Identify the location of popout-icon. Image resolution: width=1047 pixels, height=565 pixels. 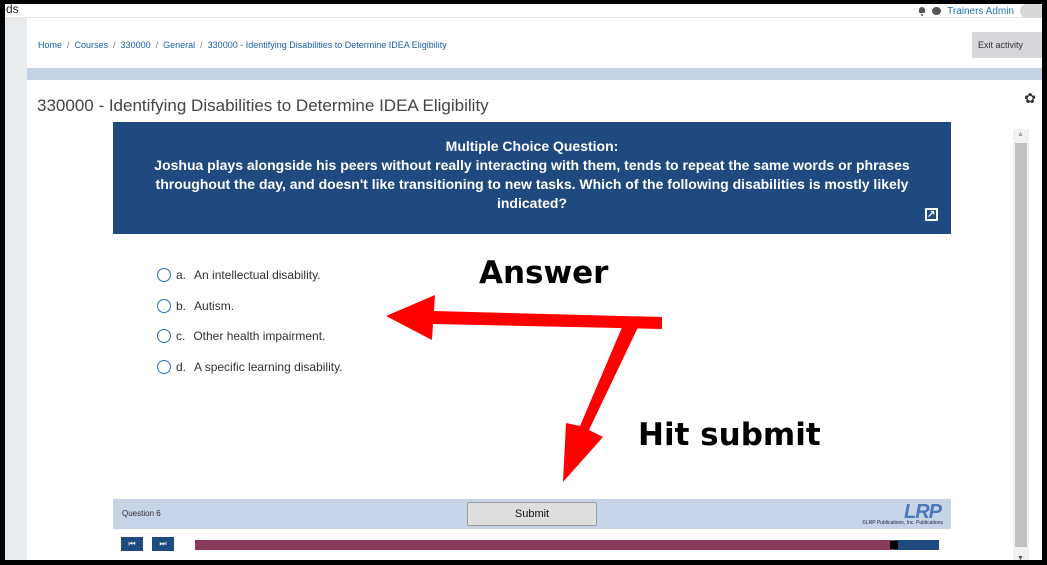
(931, 214).